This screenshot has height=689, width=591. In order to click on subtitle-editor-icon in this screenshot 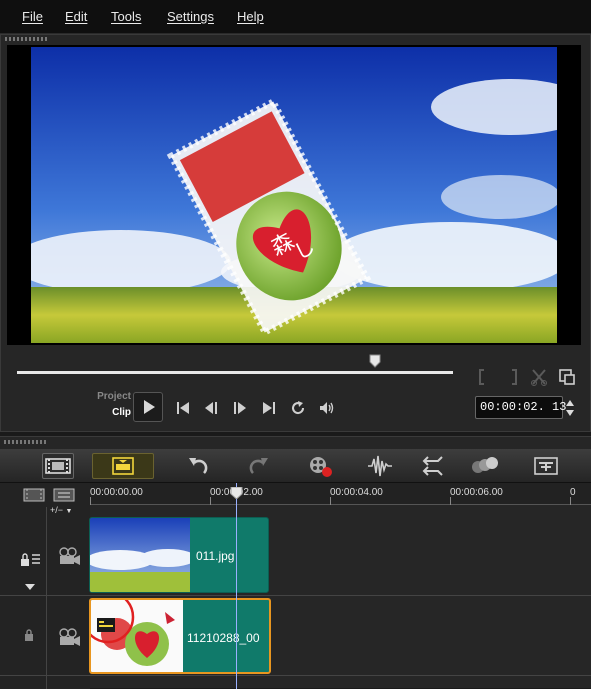, I will do `click(546, 466)`.